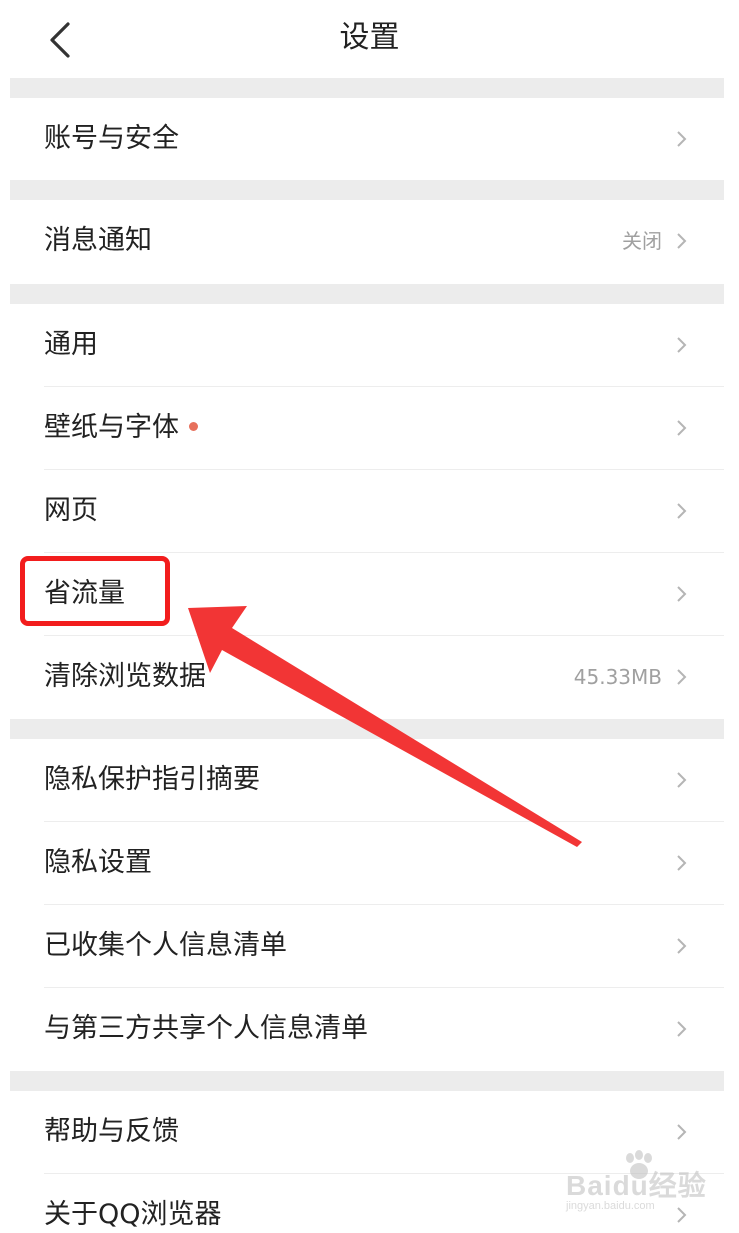  What do you see at coordinates (367, 139) in the screenshot?
I see `row-account-security: 账号与安全` at bounding box center [367, 139].